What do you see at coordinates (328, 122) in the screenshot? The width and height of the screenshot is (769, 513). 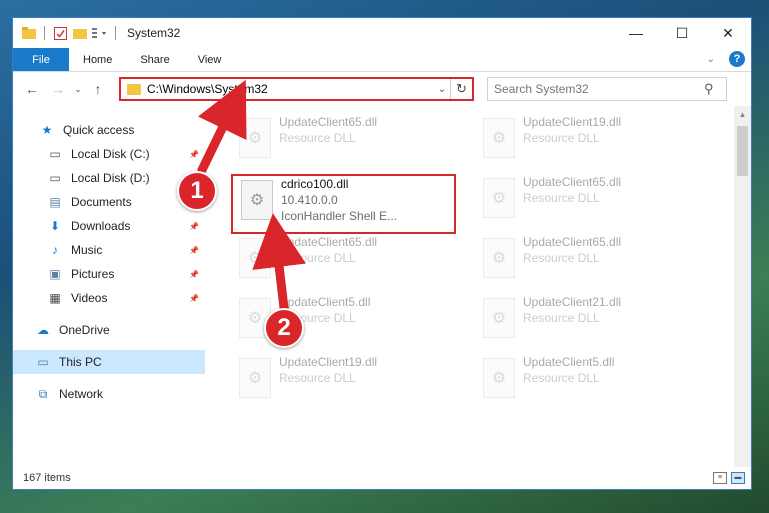 I see `file-name: UpdateClient65.dll` at bounding box center [328, 122].